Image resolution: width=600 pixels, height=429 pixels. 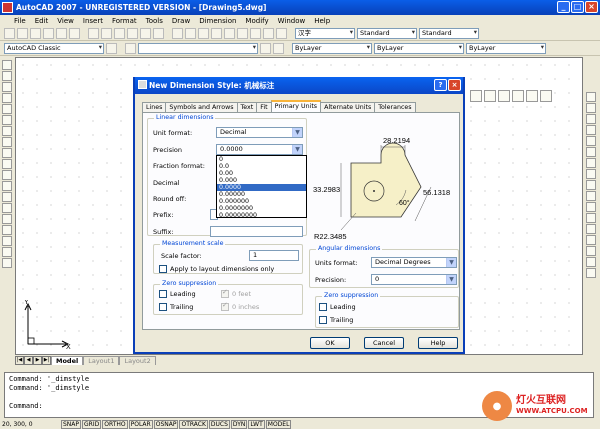 I want to click on next-tab-button: ▶, so click(x=37, y=360).